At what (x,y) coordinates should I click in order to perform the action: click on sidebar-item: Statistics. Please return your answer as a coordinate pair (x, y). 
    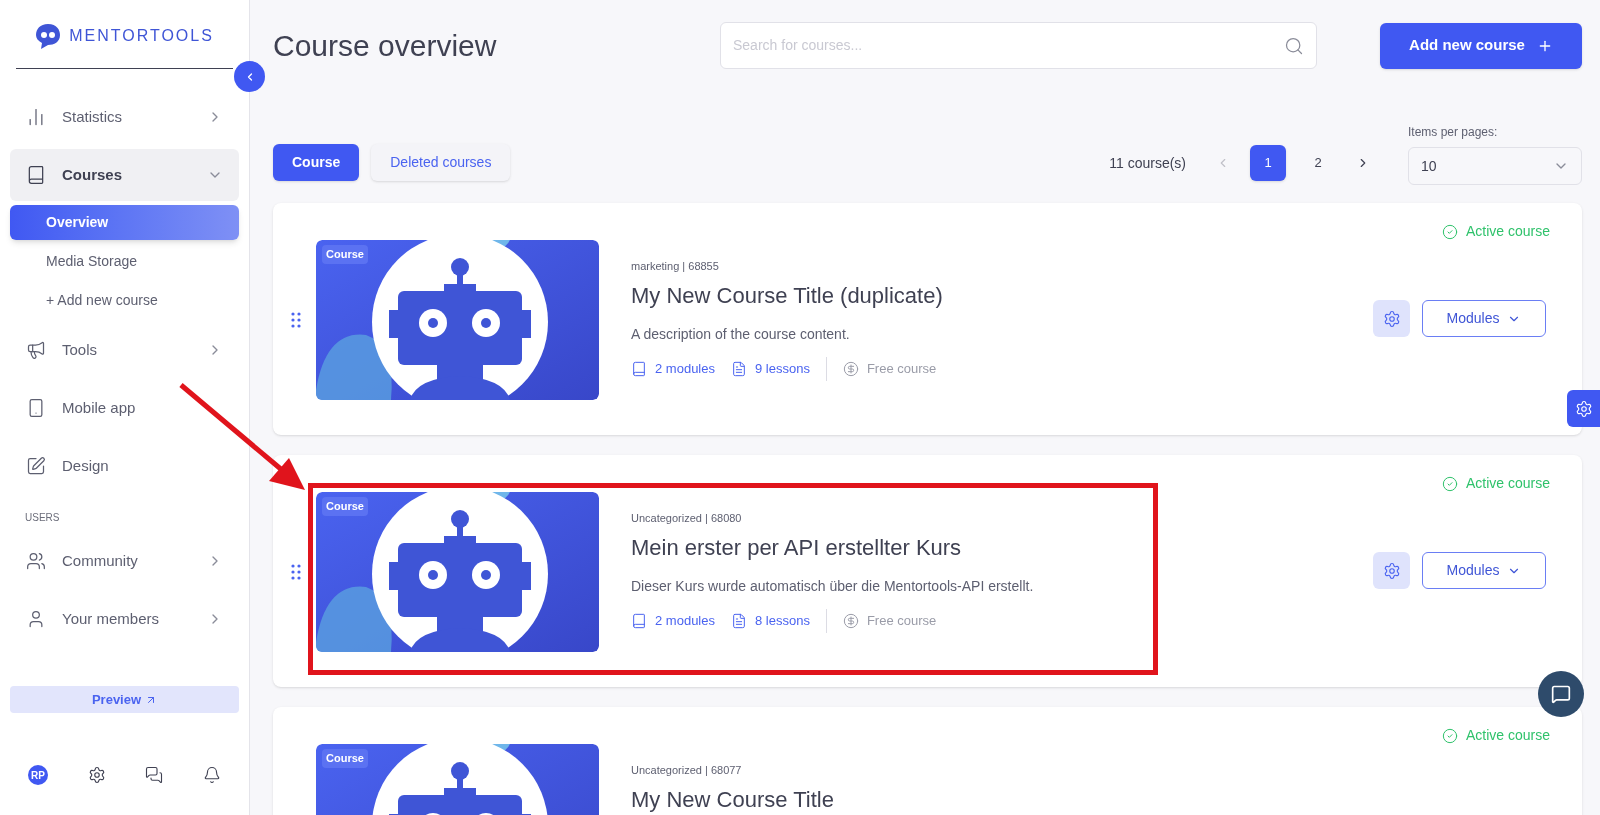
    Looking at the image, I should click on (124, 117).